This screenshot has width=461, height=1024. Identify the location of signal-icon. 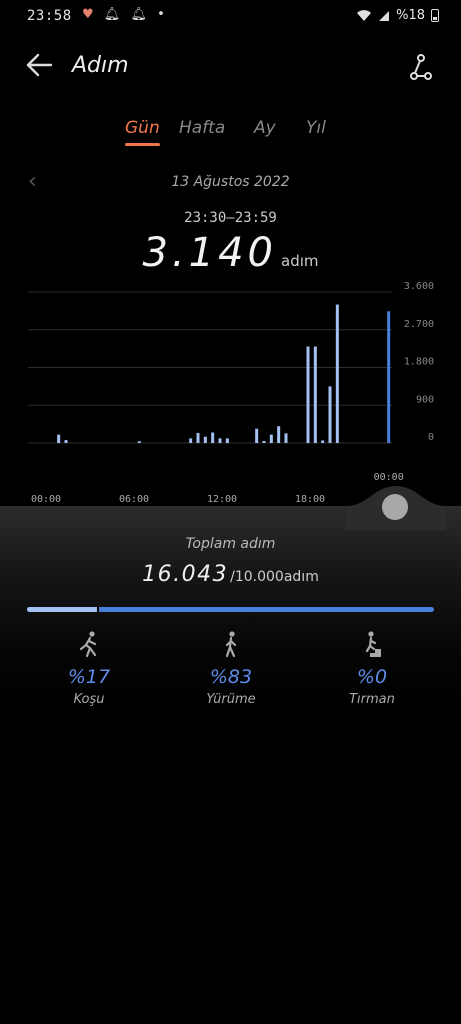
(384, 15).